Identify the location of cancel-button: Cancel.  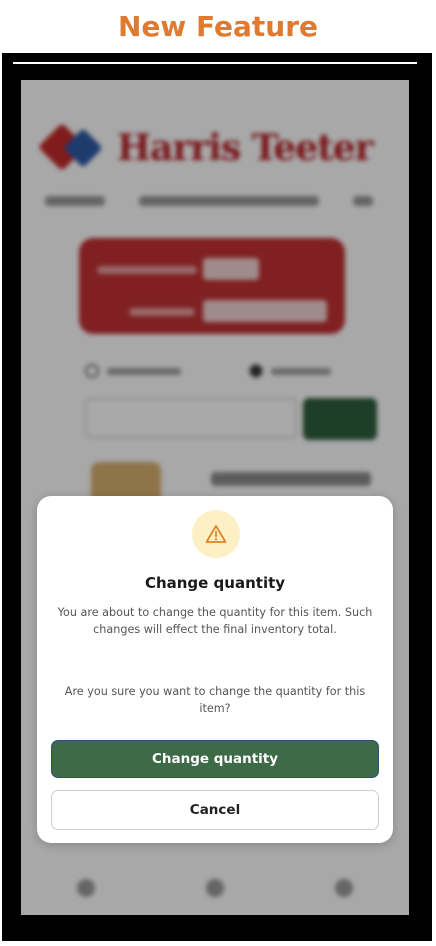
(215, 810).